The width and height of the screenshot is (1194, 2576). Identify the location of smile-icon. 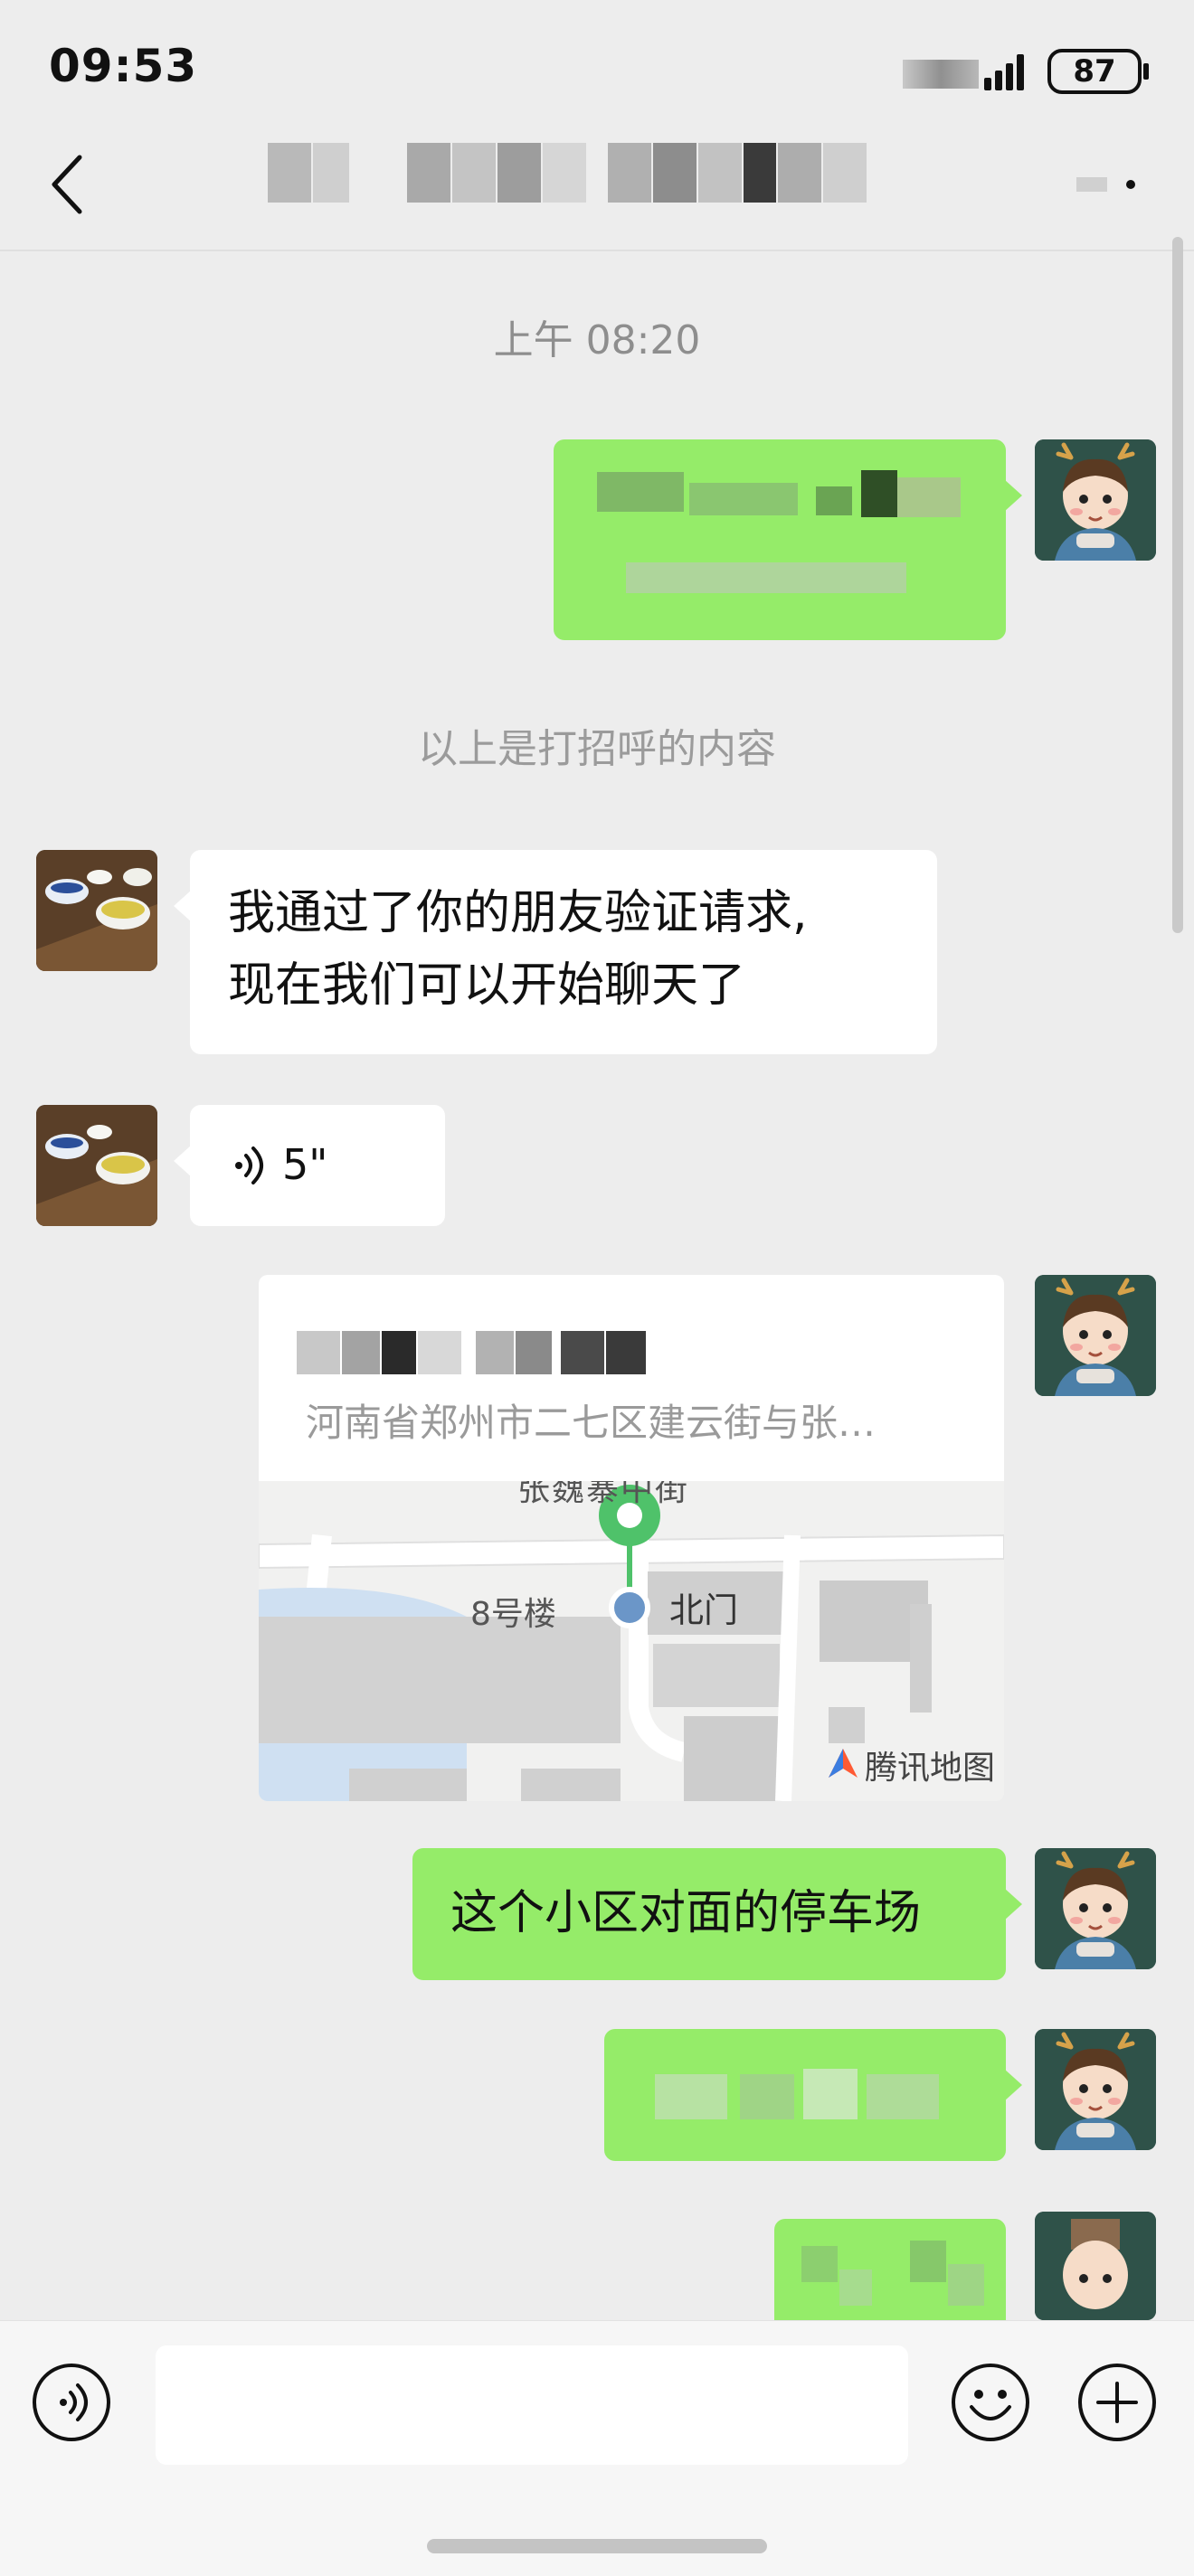
(990, 2405).